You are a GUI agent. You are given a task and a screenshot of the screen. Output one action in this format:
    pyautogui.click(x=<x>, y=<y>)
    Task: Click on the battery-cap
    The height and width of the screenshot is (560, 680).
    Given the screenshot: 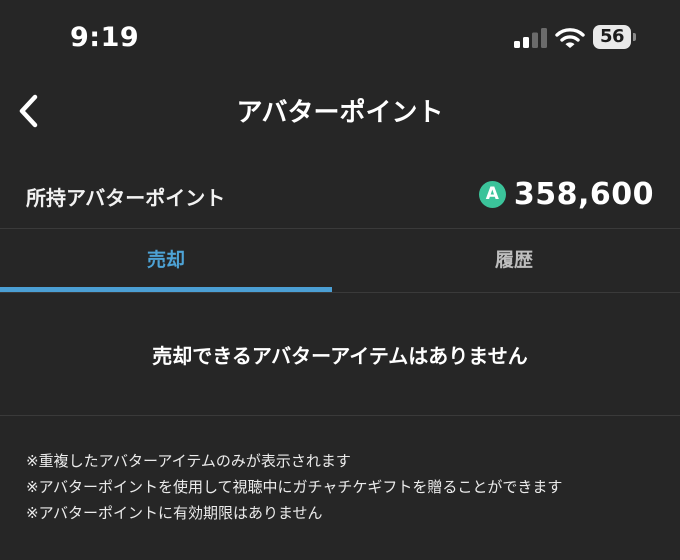 What is the action you would take?
    pyautogui.click(x=634, y=37)
    